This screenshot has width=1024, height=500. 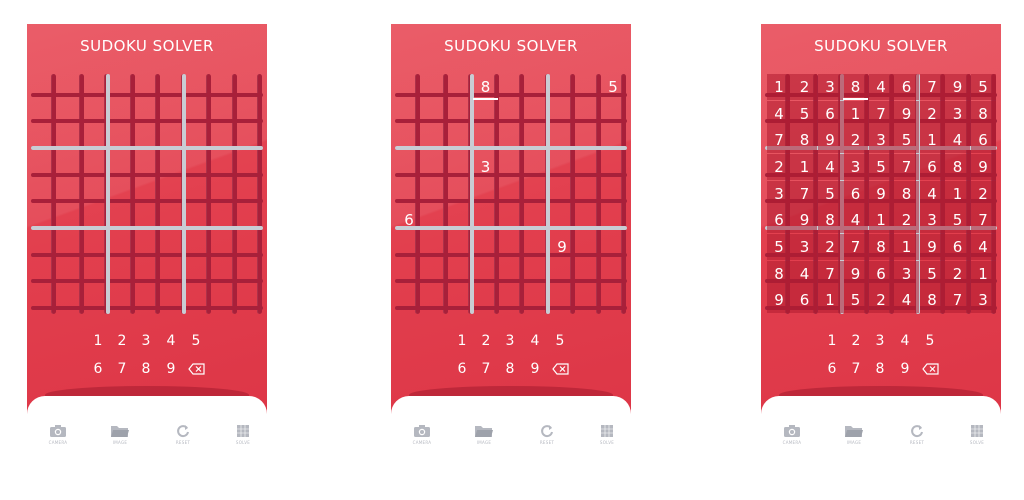 What do you see at coordinates (147, 204) in the screenshot?
I see `sudoku-grid` at bounding box center [147, 204].